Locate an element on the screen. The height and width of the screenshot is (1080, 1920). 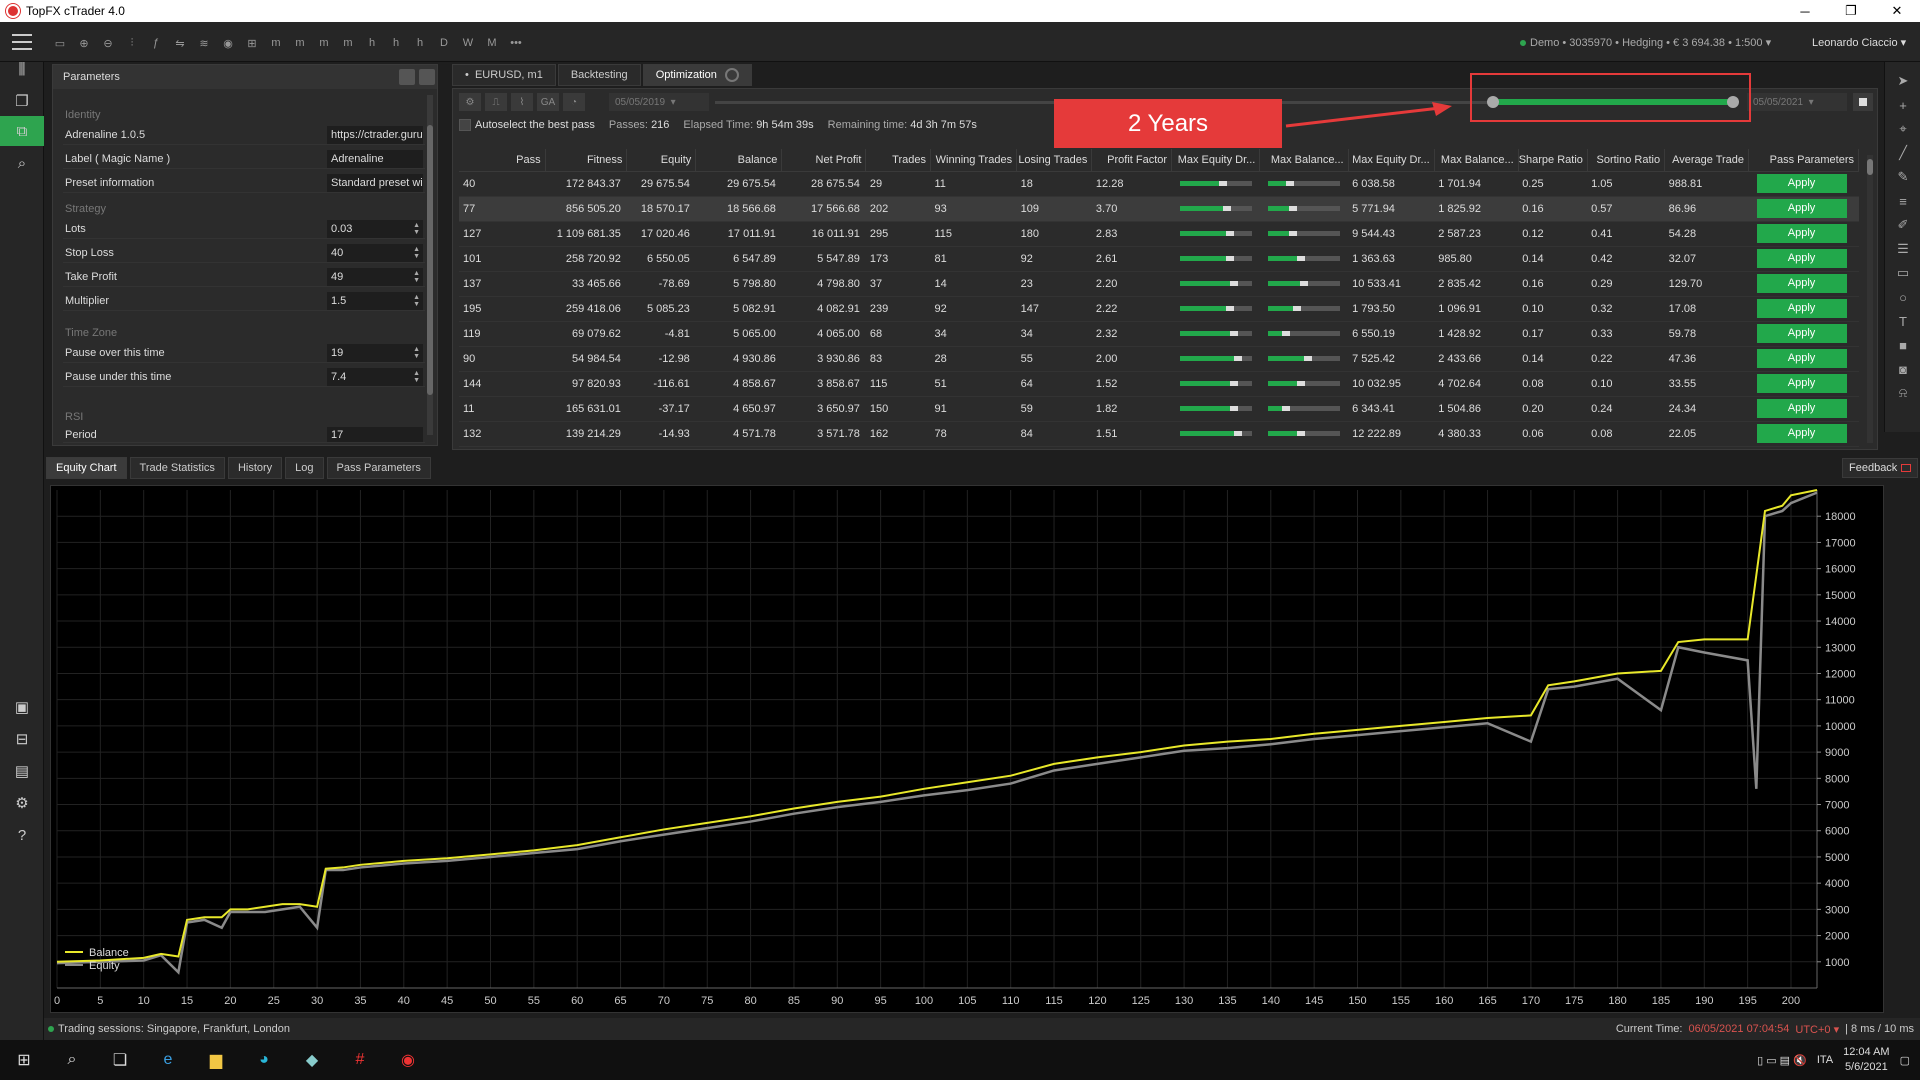
more-icon: ••• is located at coordinates (516, 43).